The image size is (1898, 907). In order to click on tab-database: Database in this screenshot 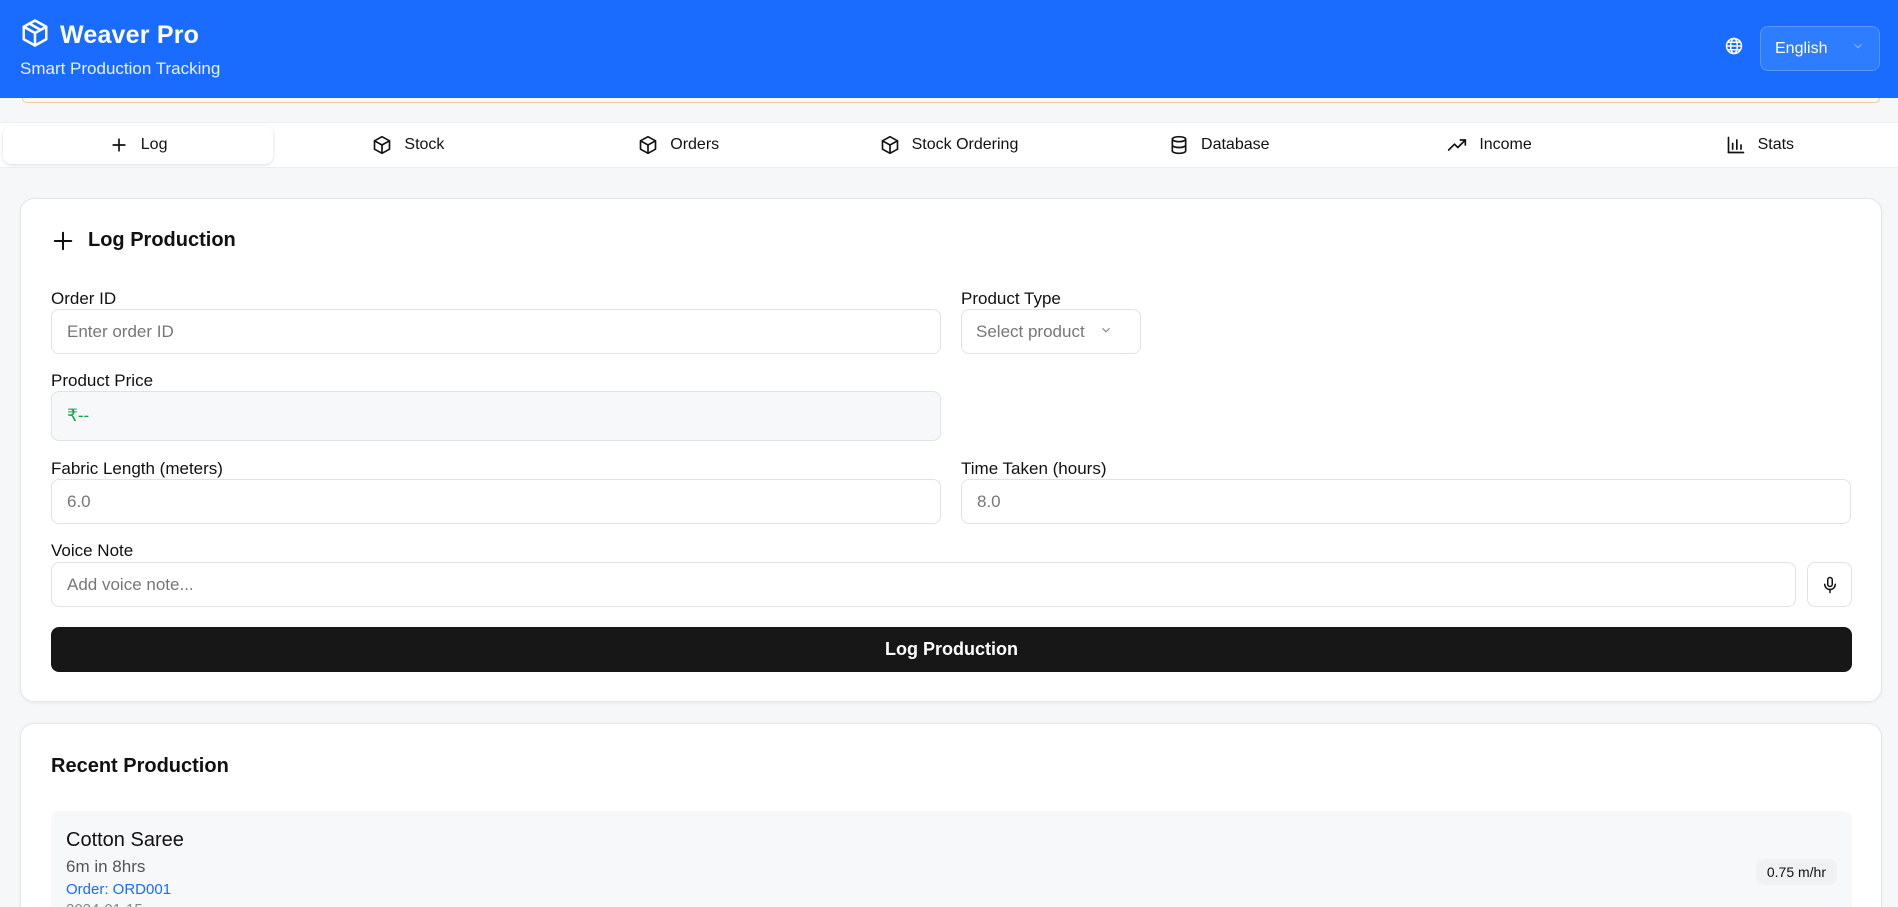, I will do `click(1219, 145)`.